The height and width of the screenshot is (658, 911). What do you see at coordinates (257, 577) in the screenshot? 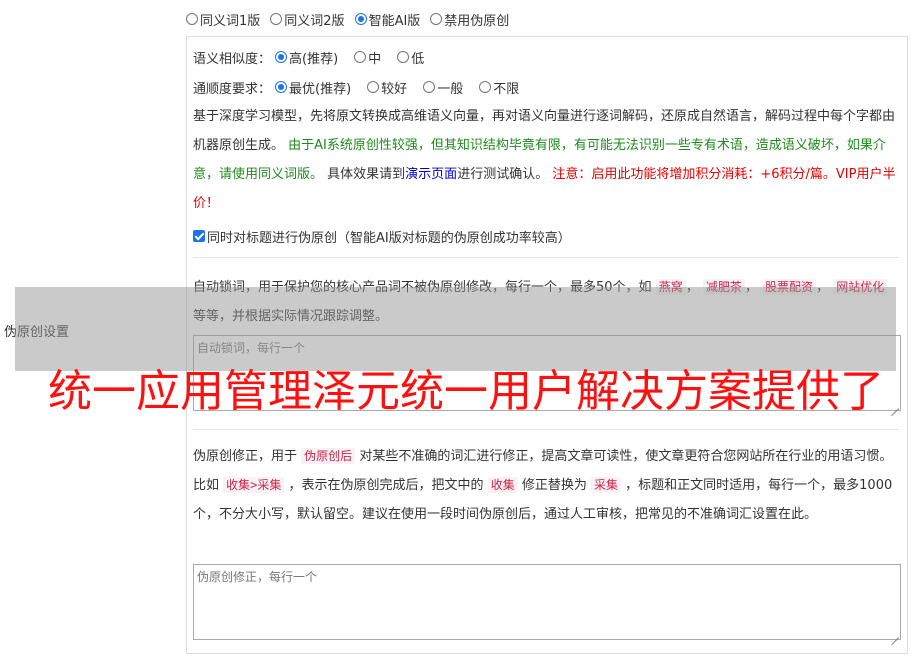
I see `correction-placeholder: 伪原创修正，每行一个` at bounding box center [257, 577].